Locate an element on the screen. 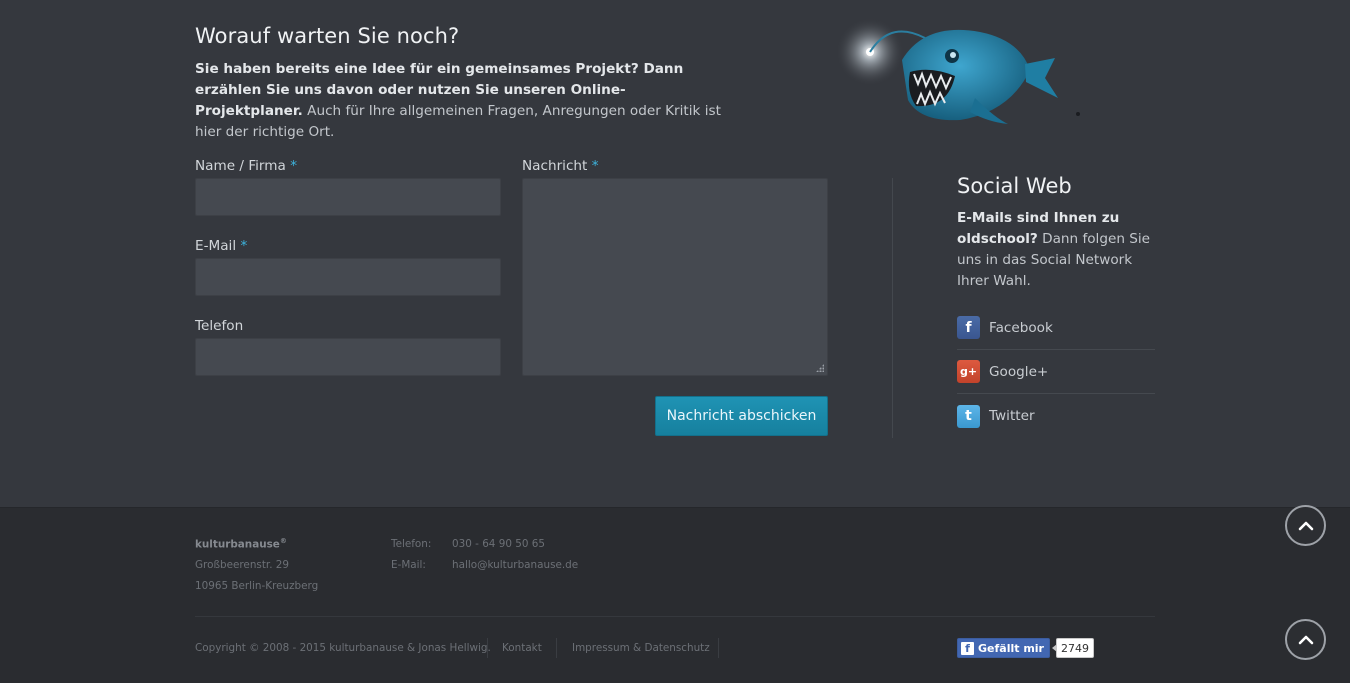 The image size is (1350, 683). brand-name: kulturbanause is located at coordinates (237, 544).